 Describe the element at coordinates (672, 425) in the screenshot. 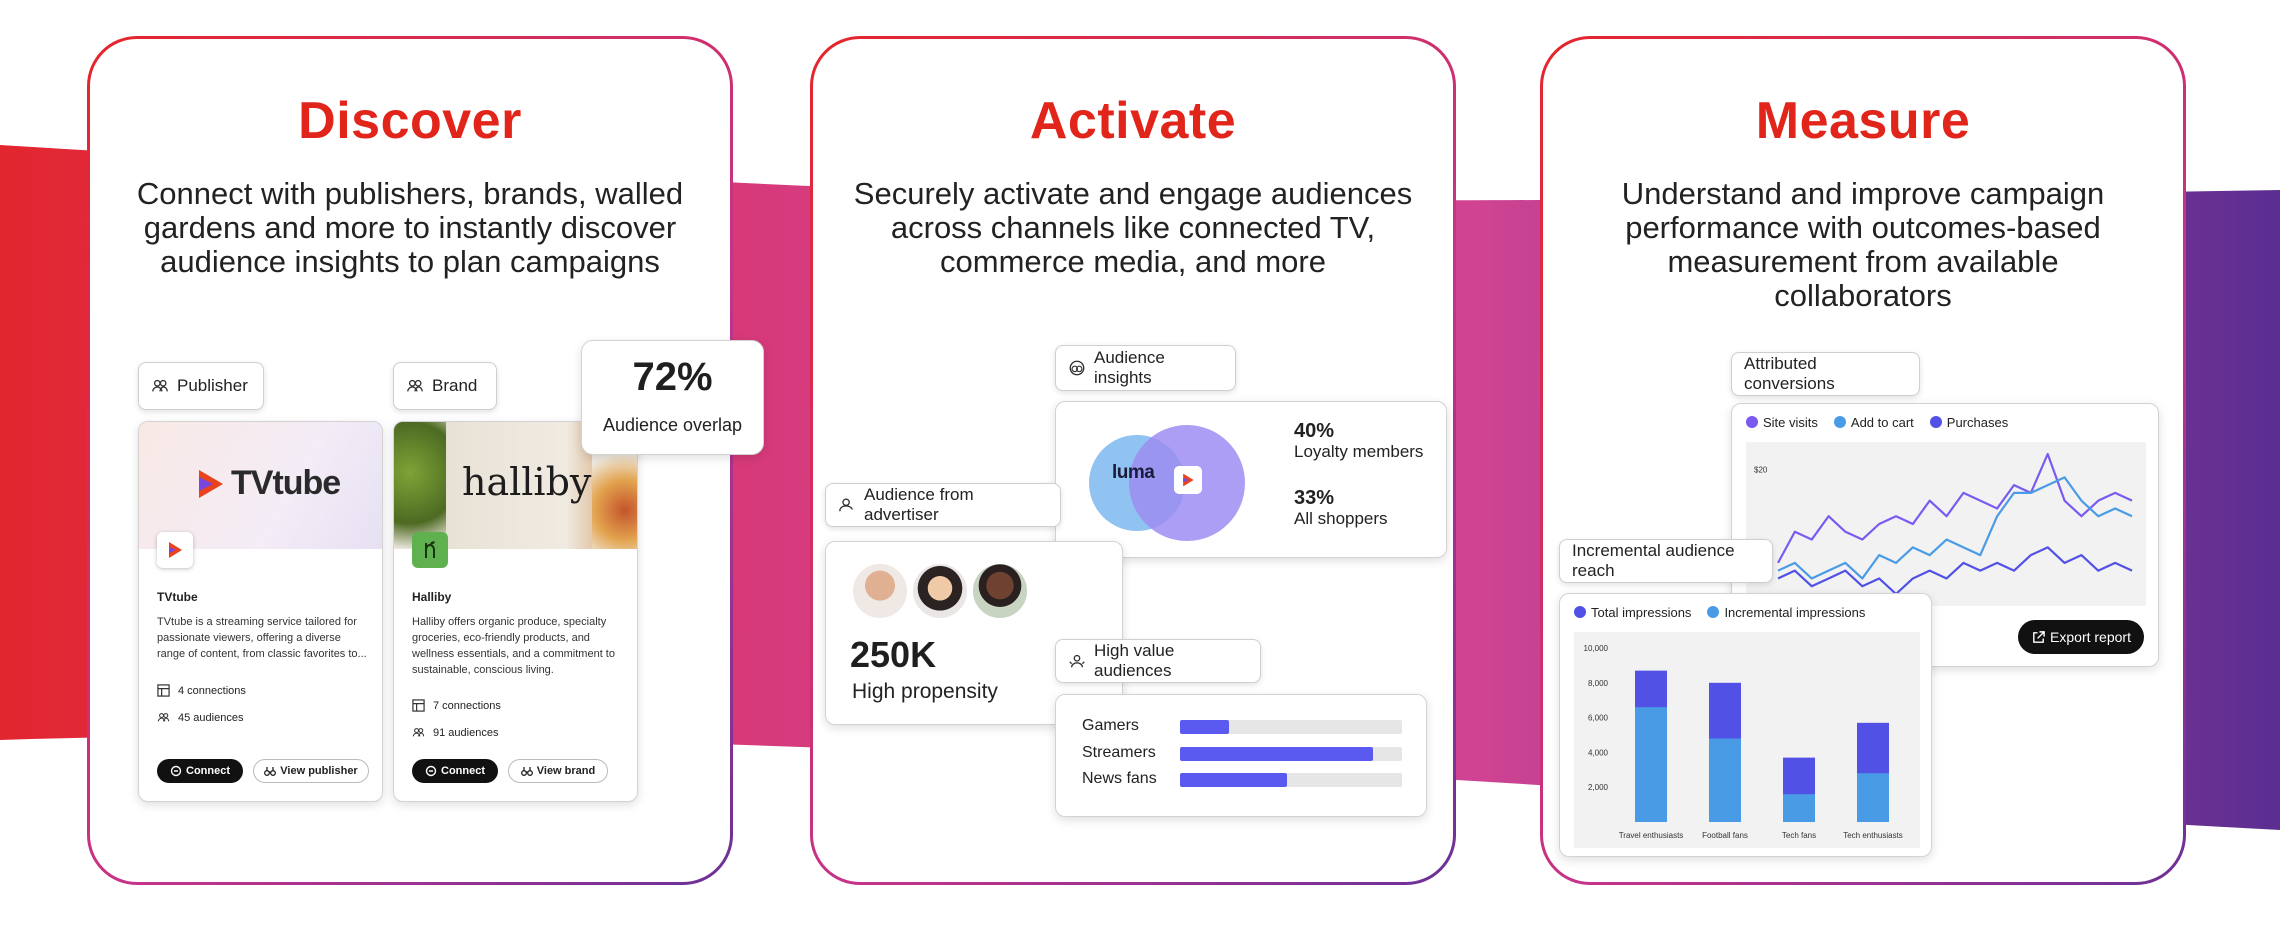

I see `overlap-label: Audience overlap` at that location.